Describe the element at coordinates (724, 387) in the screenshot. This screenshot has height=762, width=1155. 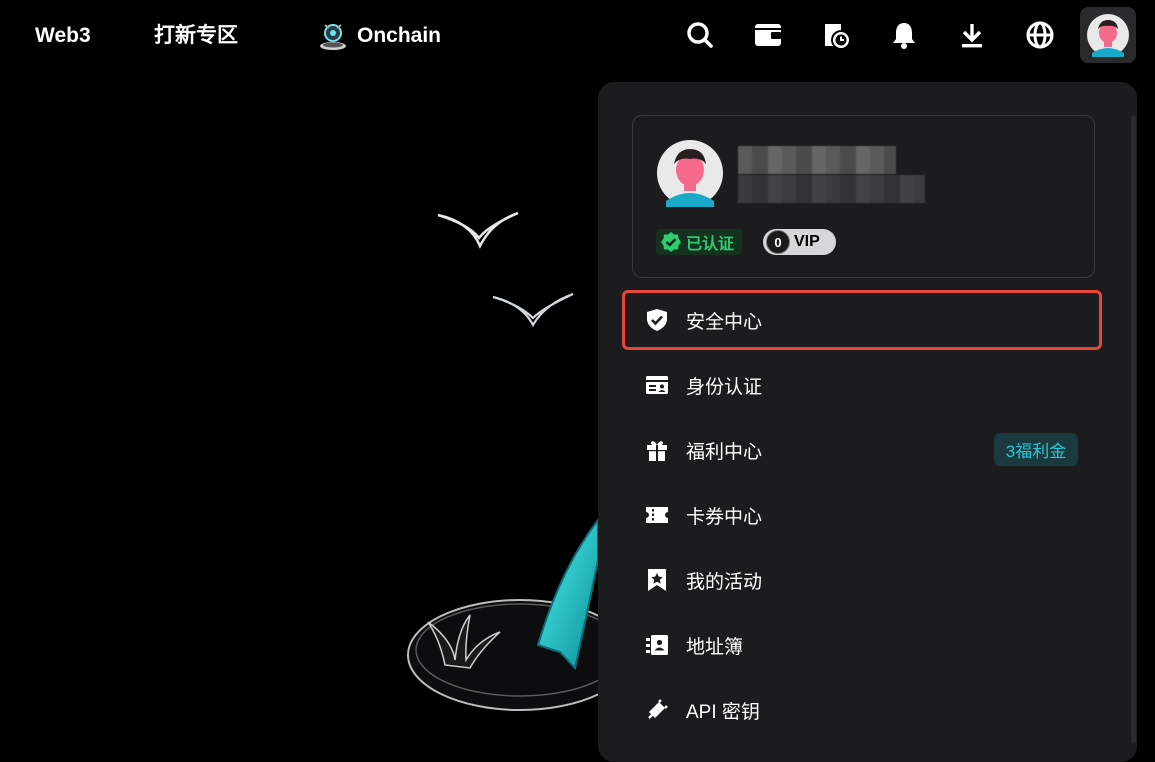
I see `menu-identity-label: 身份认证` at that location.